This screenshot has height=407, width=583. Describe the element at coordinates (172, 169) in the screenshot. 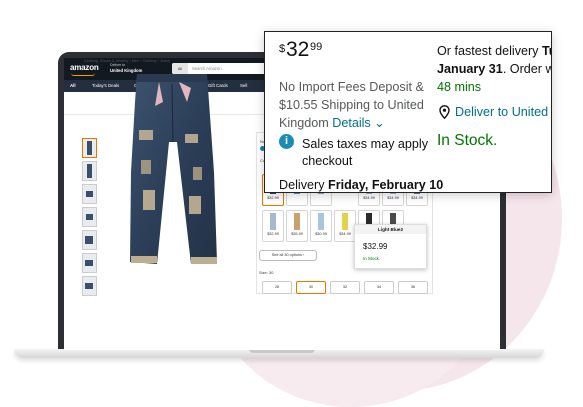

I see `product-image-jeans` at that location.